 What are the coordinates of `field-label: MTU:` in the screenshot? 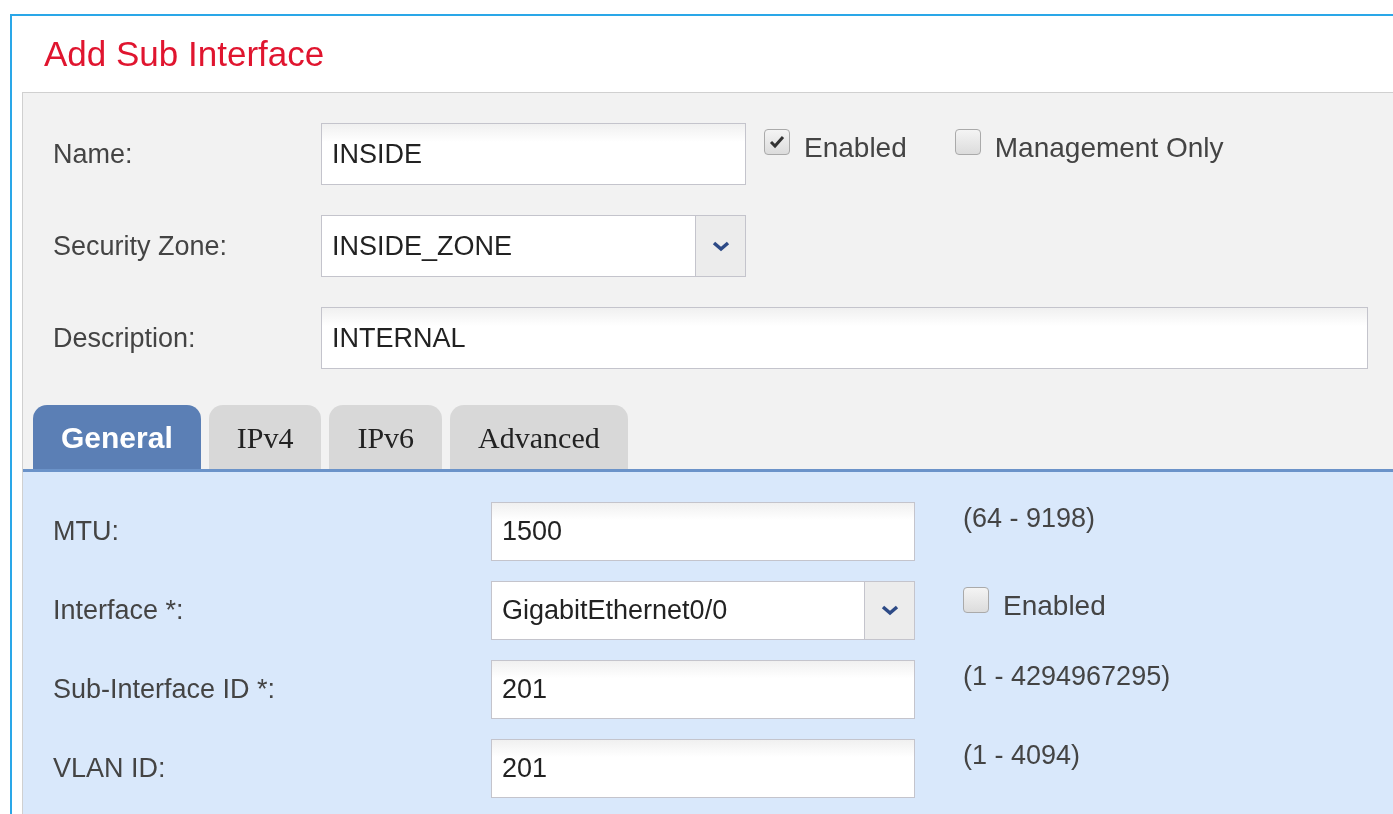 It's located at (86, 532).